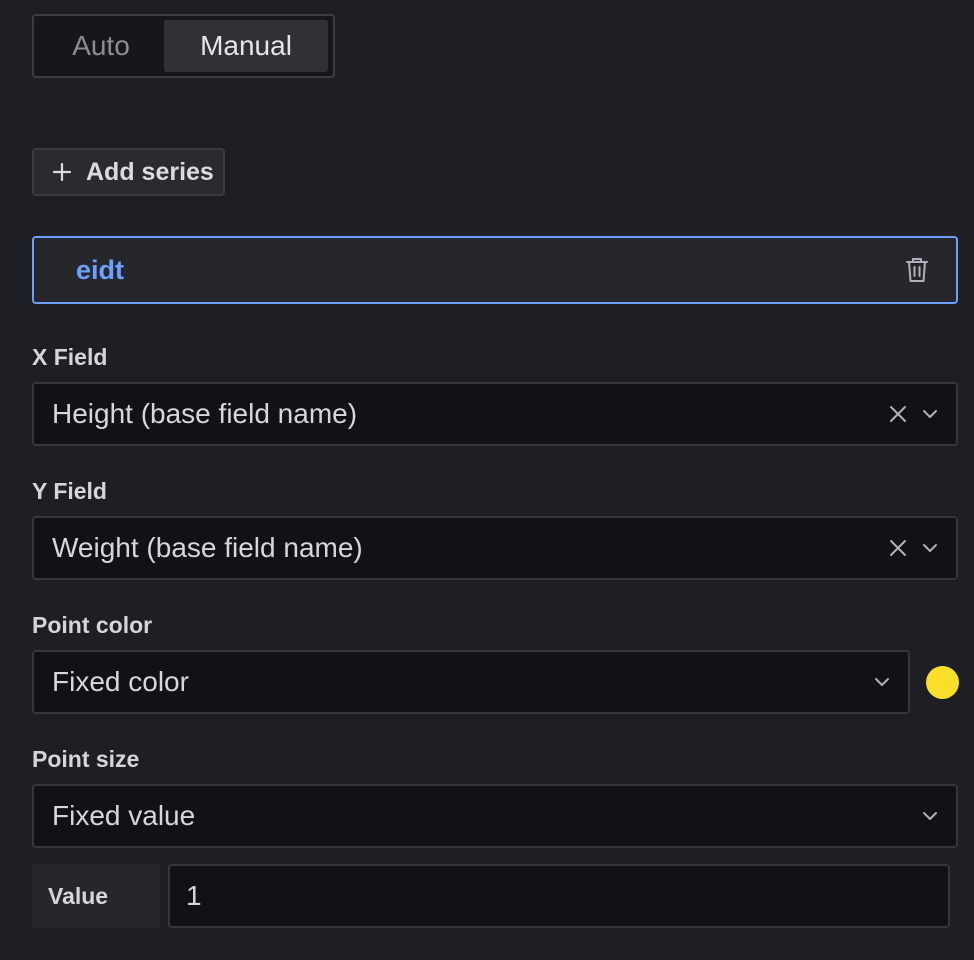 The height and width of the screenshot is (960, 974). What do you see at coordinates (124, 815) in the screenshot?
I see `point-size-value: Fixed value` at bounding box center [124, 815].